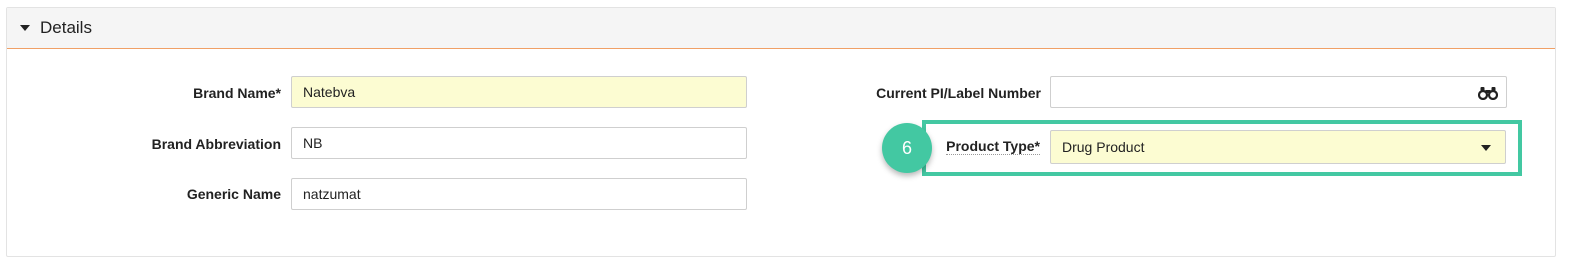 The image size is (1581, 264). I want to click on chevron-down-icon, so click(1486, 148).